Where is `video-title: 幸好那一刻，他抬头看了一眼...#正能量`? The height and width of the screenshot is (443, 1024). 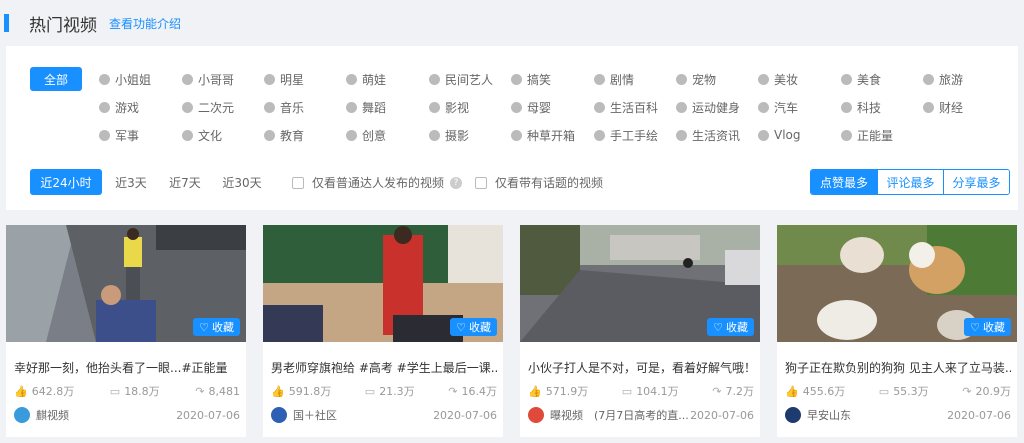
video-title: 幸好那一刻，他抬头看了一眼...#正能量 is located at coordinates (127, 367).